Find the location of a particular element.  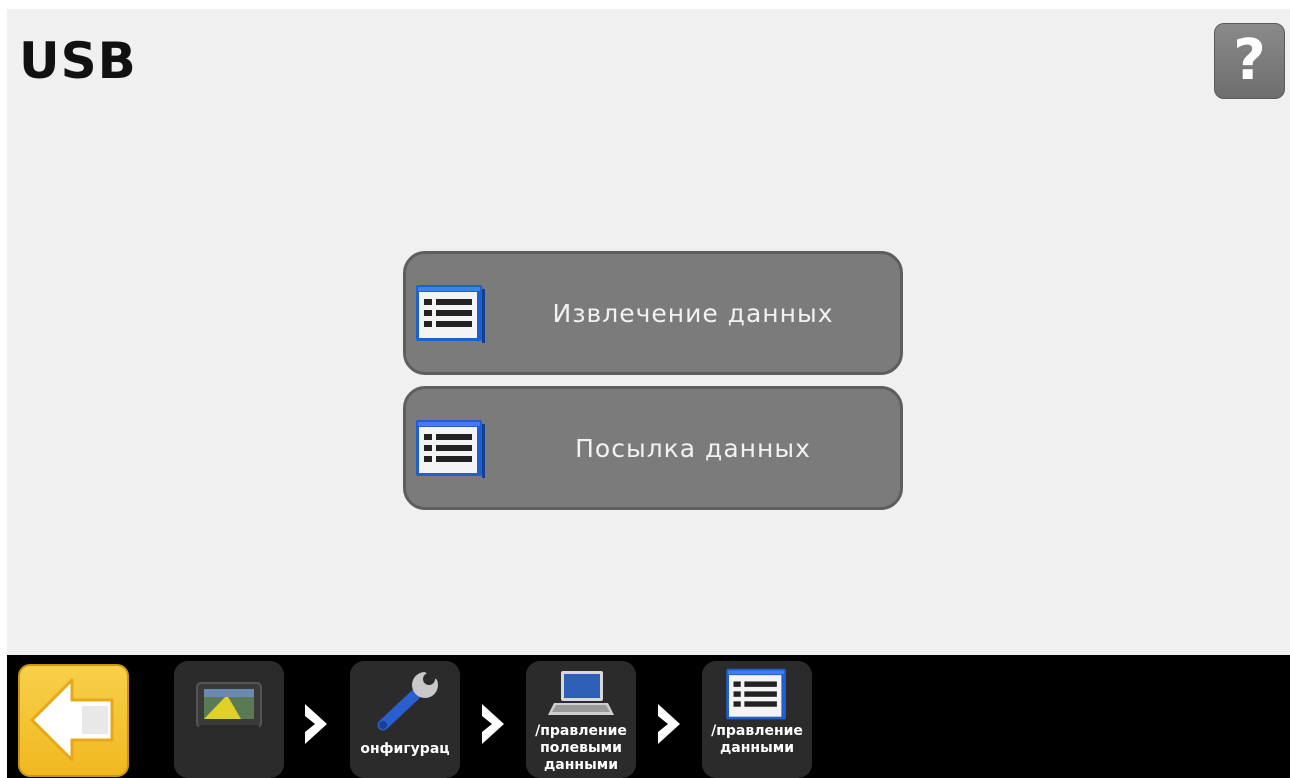

breadcrumb-item-data-management: /правление данными is located at coordinates (757, 719).